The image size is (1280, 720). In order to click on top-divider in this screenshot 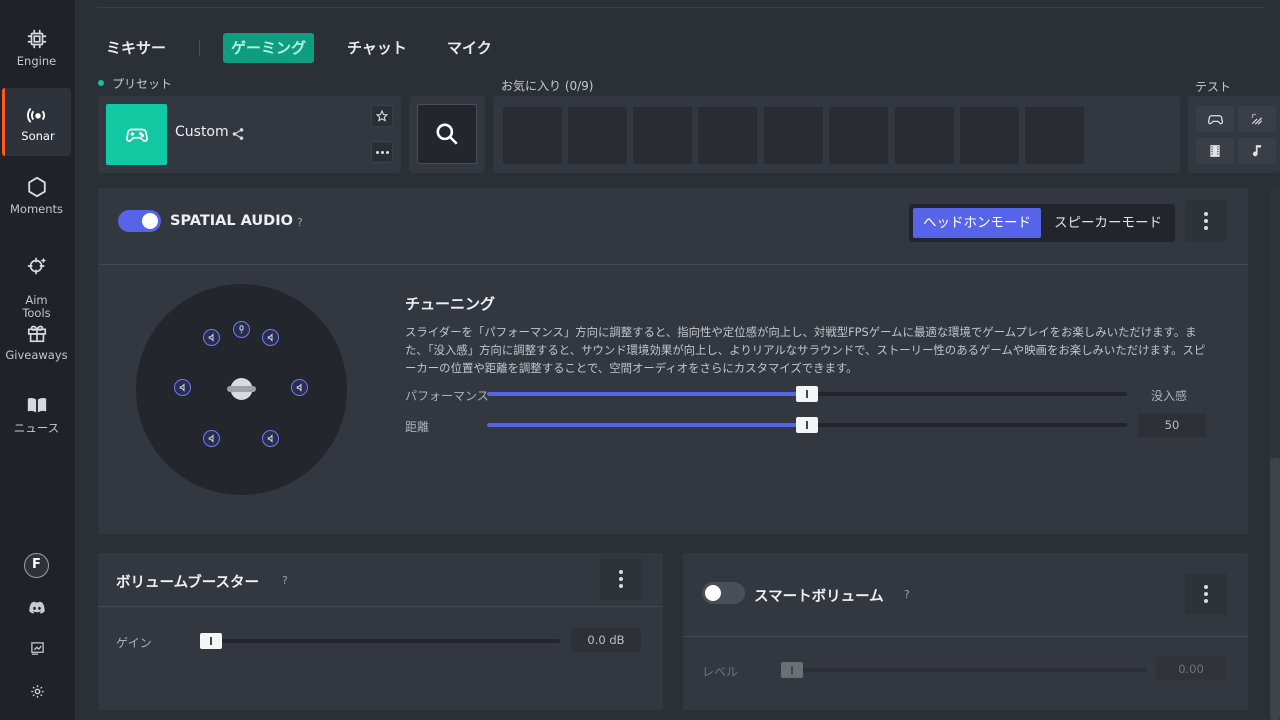, I will do `click(680, 7)`.